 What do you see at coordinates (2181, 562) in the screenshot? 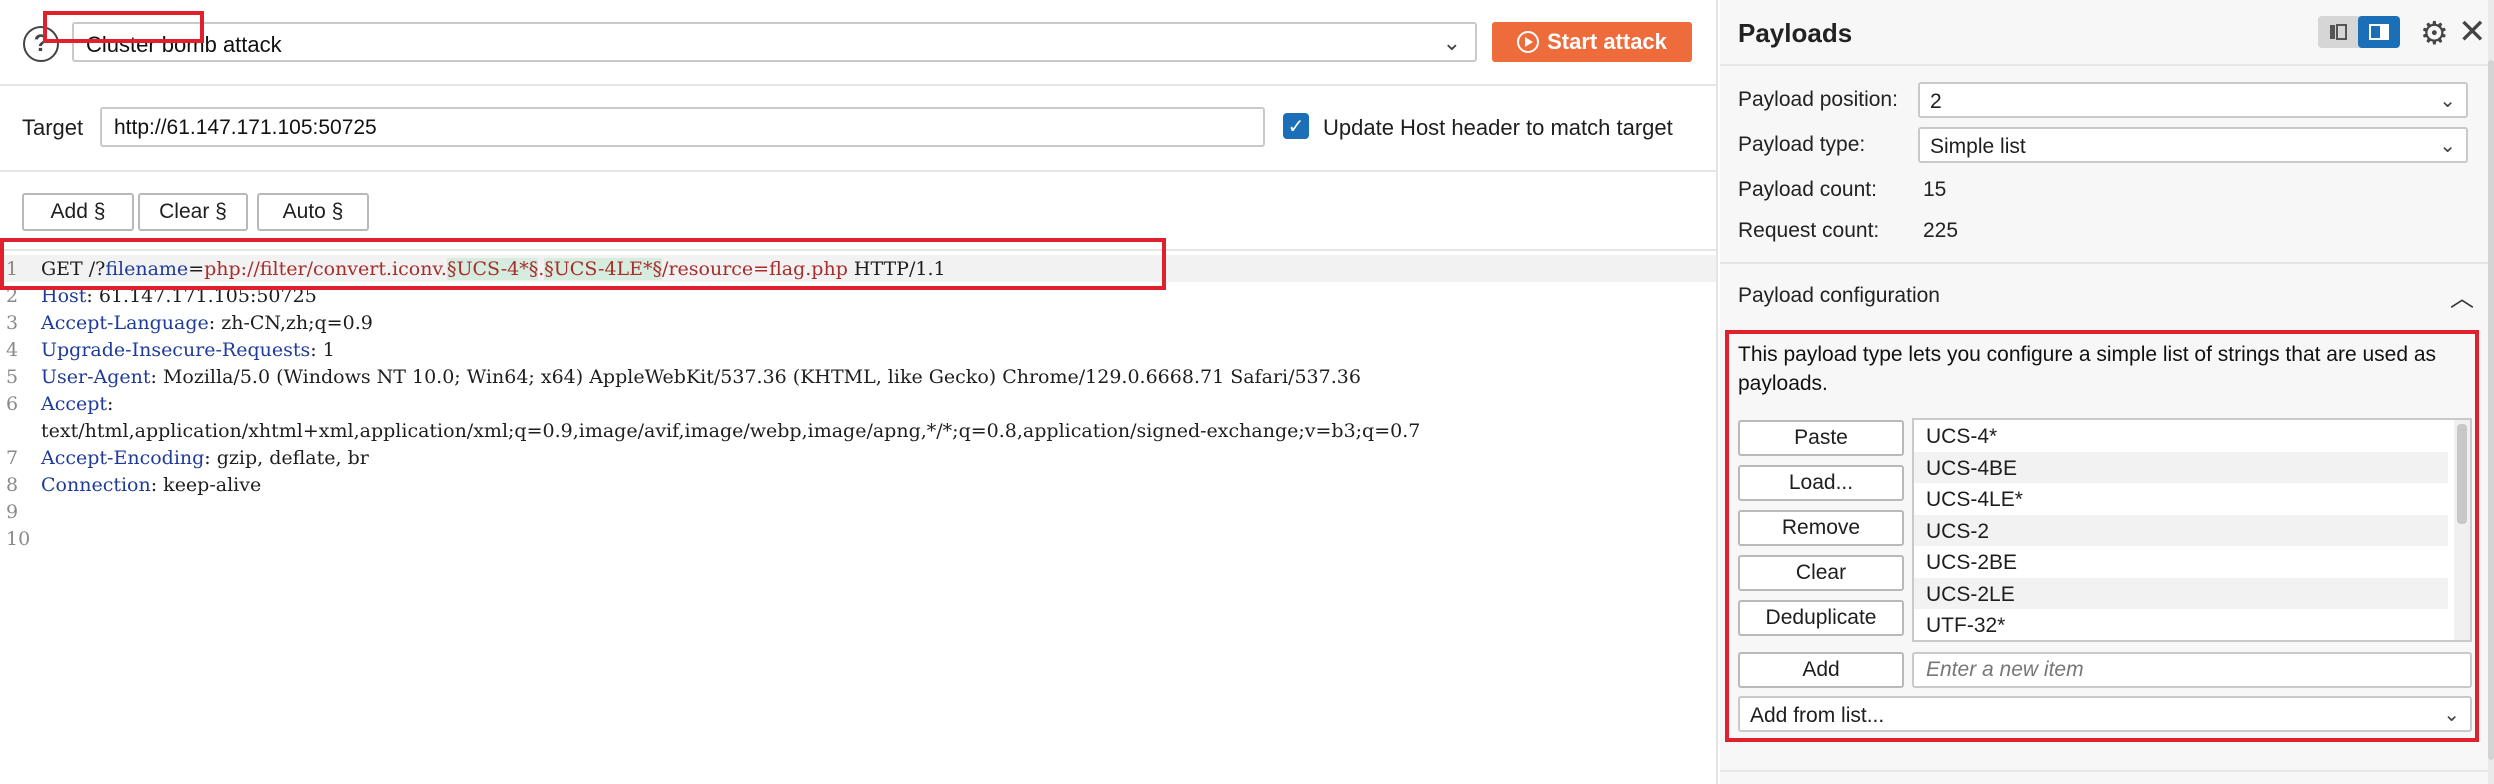
I see `list-item: UCS-2BE` at bounding box center [2181, 562].